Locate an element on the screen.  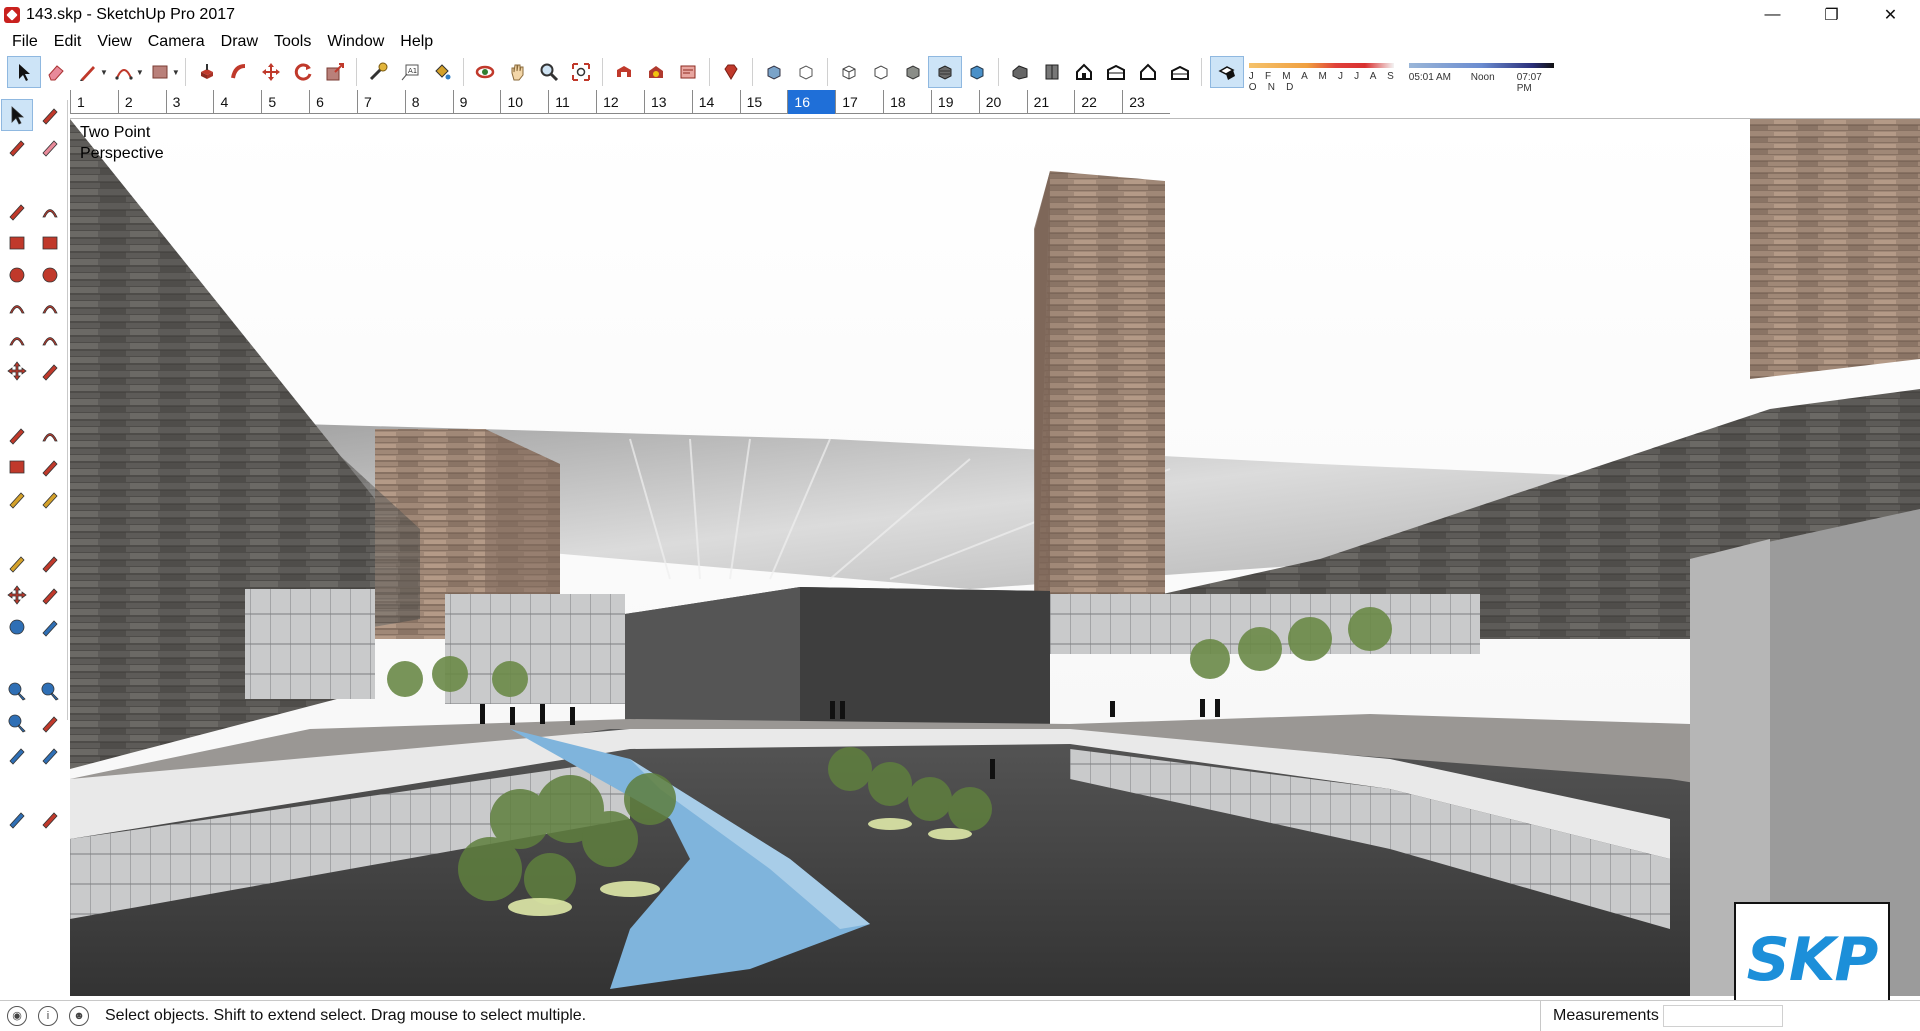
scene-tab-23: 23 is located at coordinates (1146, 102).